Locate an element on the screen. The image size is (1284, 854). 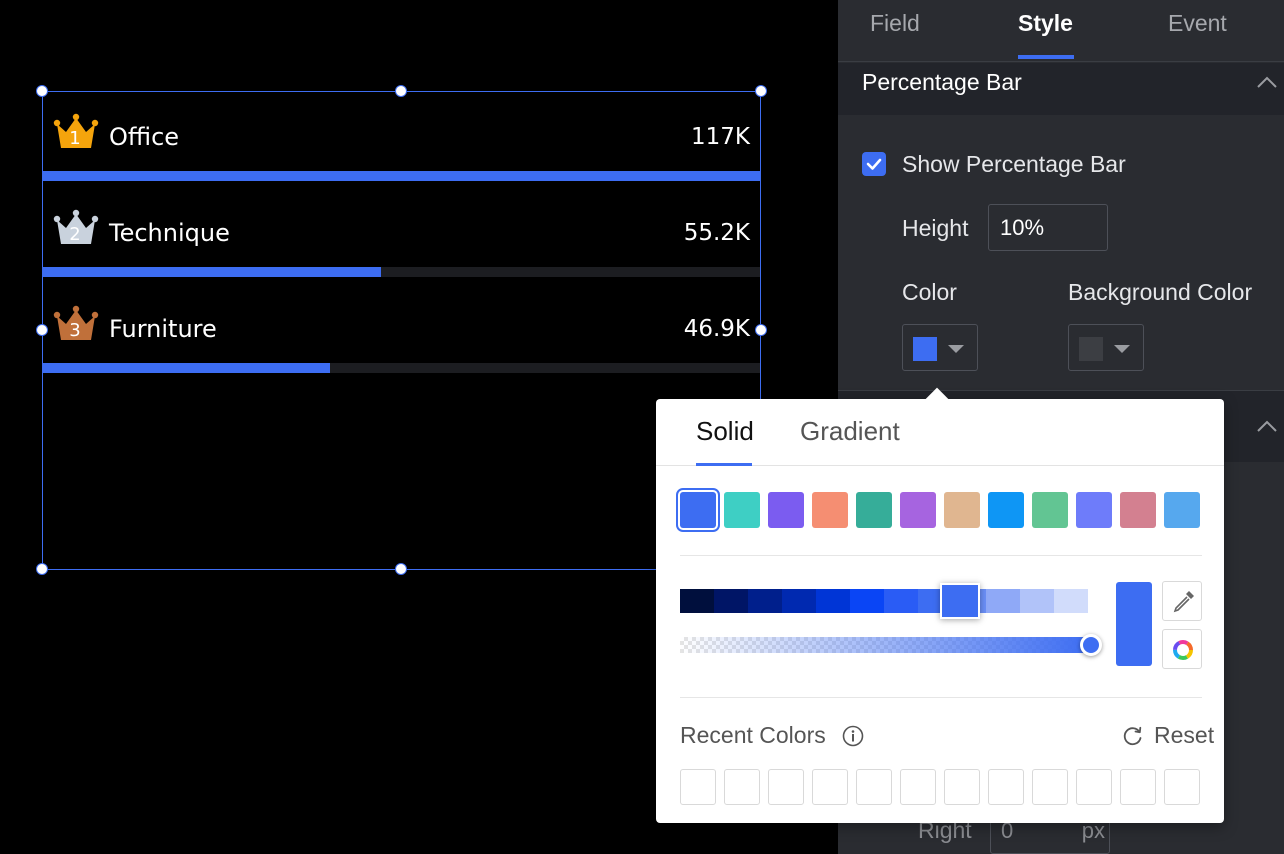
item-value: 55.2K is located at coordinates (716, 233).